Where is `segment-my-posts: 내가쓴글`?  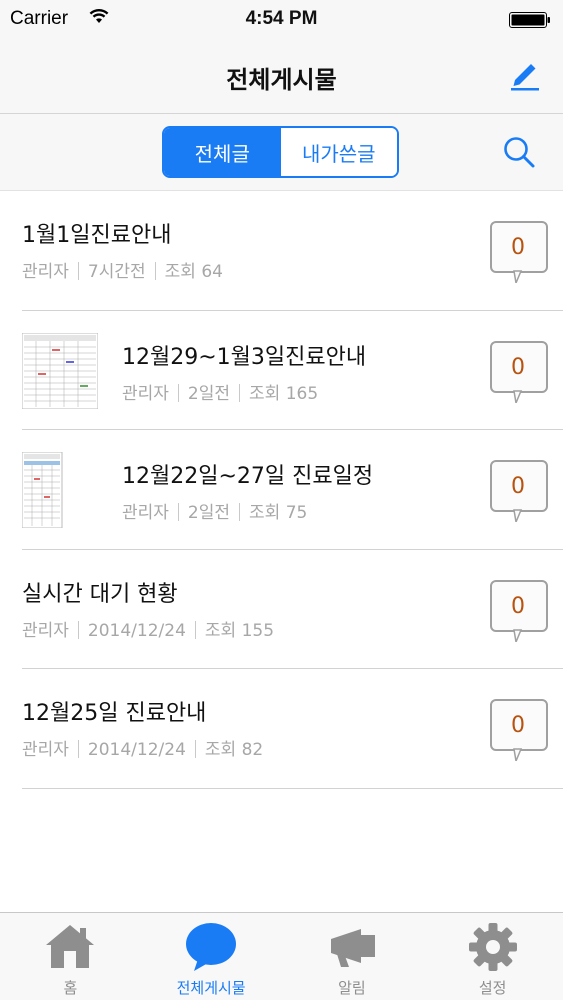 segment-my-posts: 내가쓴글 is located at coordinates (338, 152).